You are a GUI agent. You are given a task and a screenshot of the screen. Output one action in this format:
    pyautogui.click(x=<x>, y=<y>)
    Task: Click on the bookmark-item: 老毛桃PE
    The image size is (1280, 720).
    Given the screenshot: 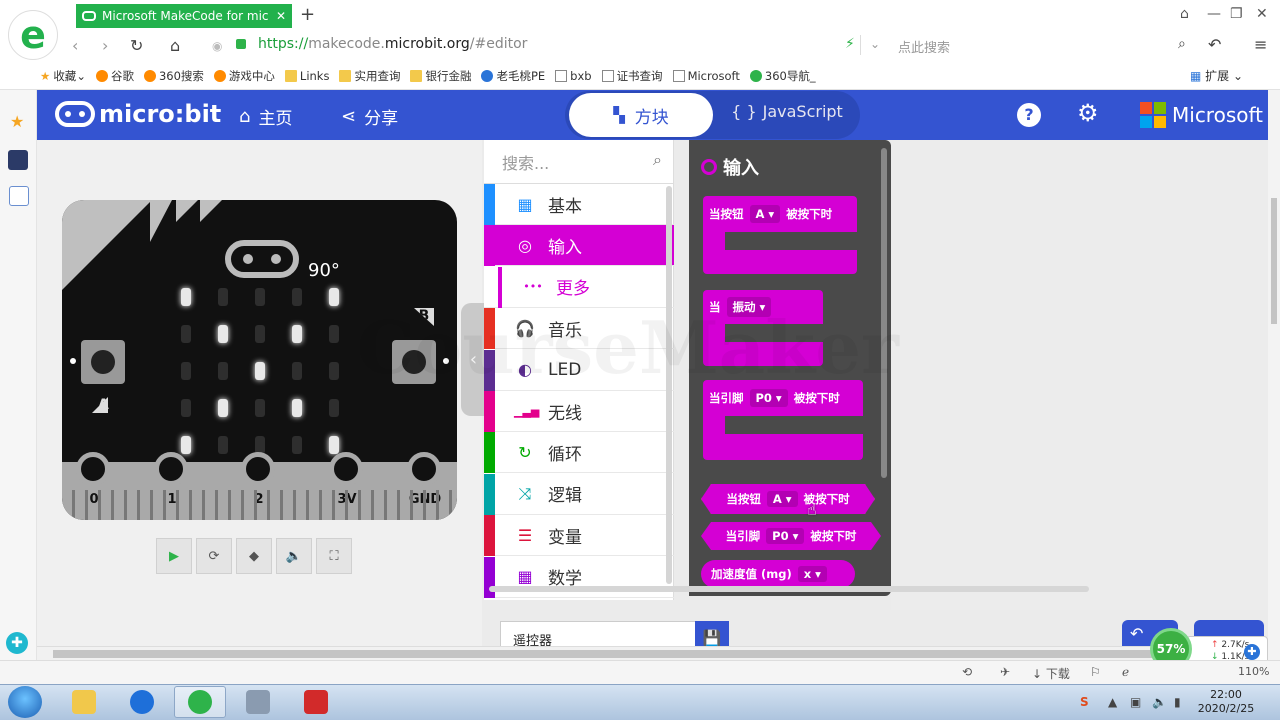 What is the action you would take?
    pyautogui.click(x=513, y=76)
    